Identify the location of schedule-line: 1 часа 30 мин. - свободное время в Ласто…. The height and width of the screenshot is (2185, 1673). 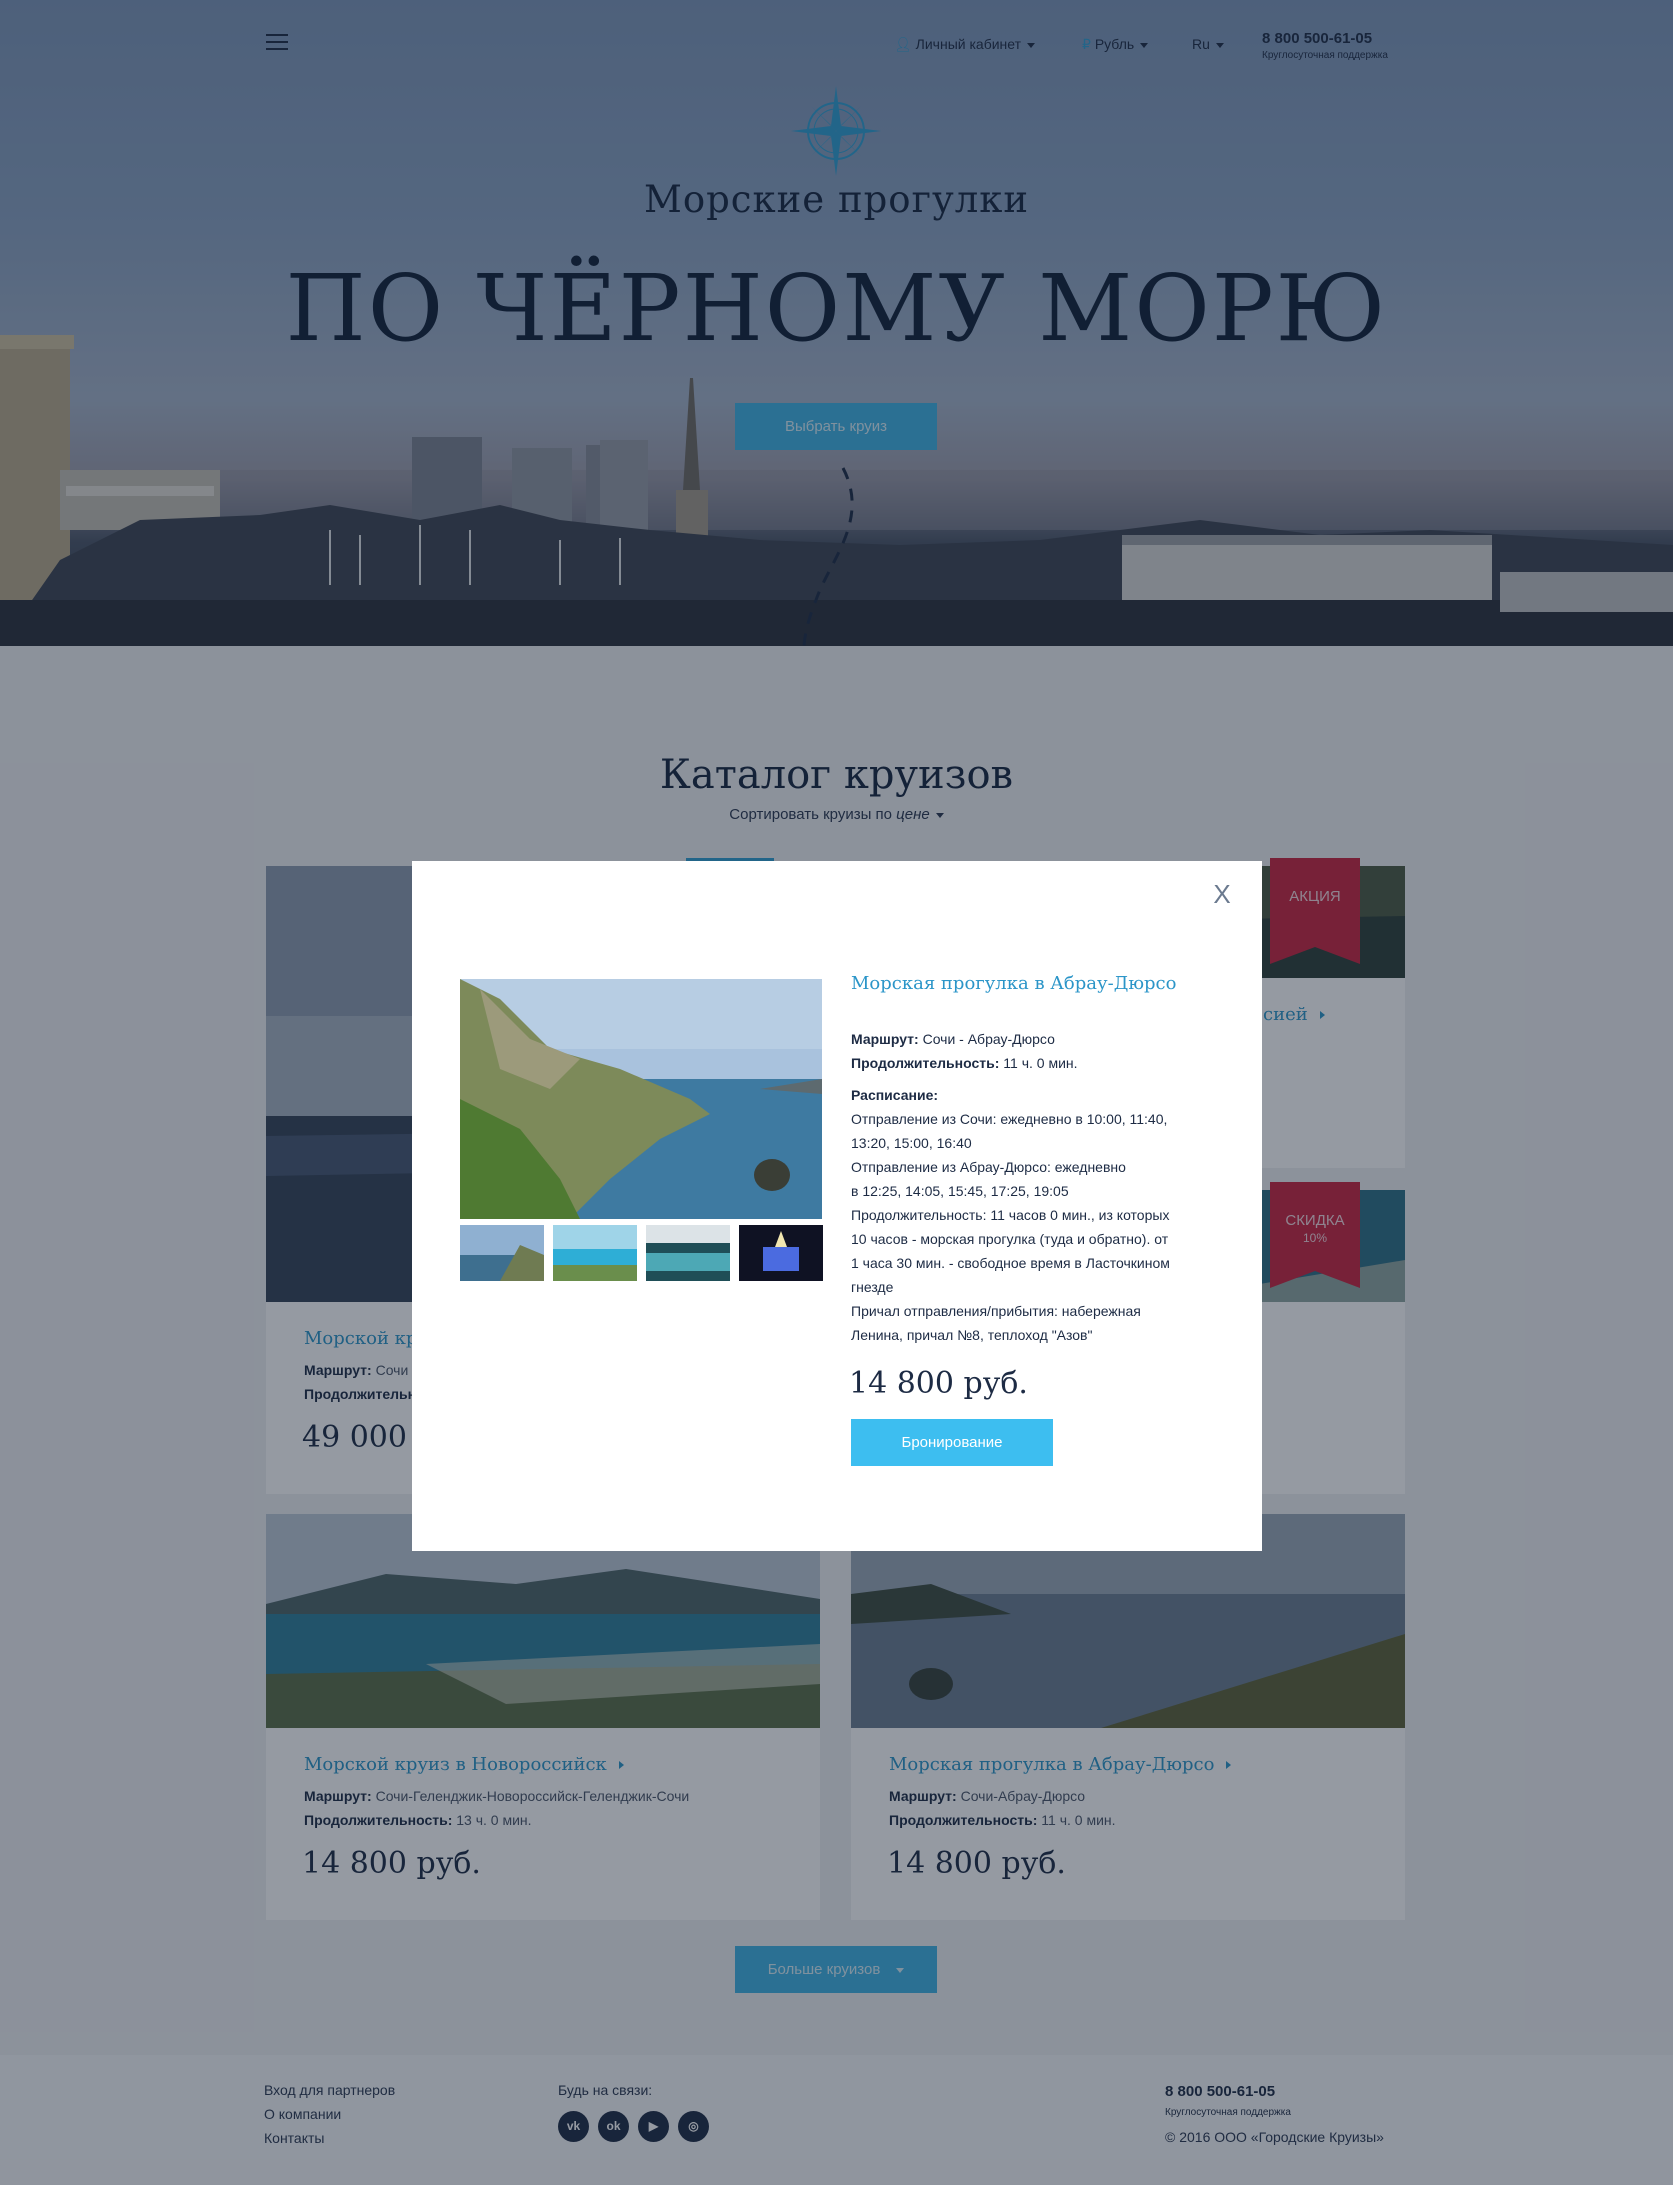
(1010, 1263).